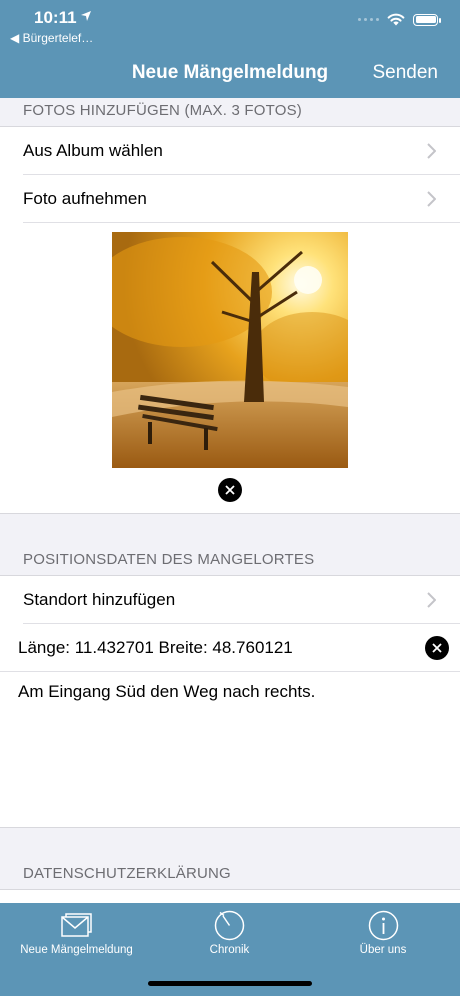 The height and width of the screenshot is (996, 460). What do you see at coordinates (230, 896) in the screenshot?
I see `privacy-group` at bounding box center [230, 896].